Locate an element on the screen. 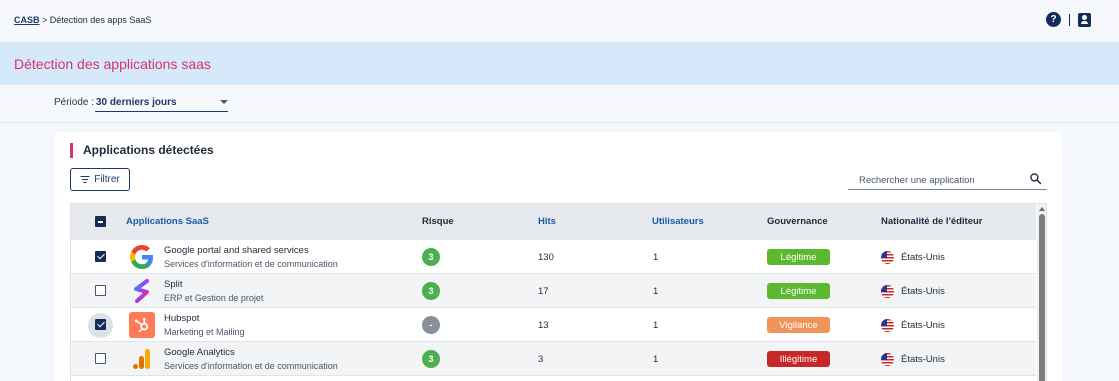  filter-label: Filtrer is located at coordinates (107, 179).